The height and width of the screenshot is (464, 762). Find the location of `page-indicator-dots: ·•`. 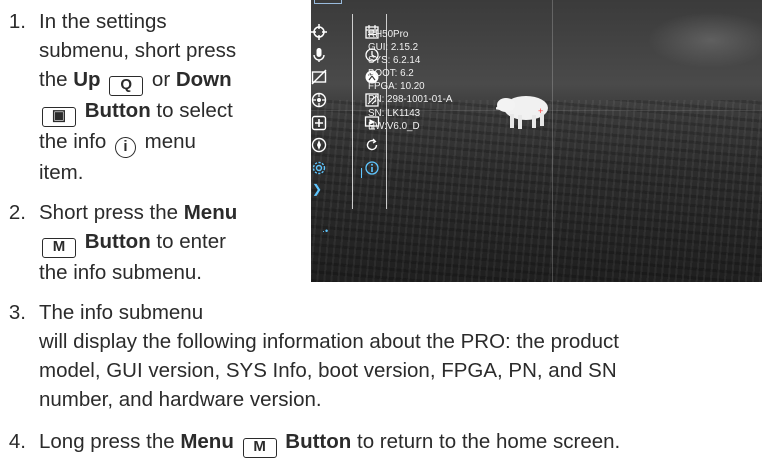

page-indicator-dots: ·• is located at coordinates (325, 231).